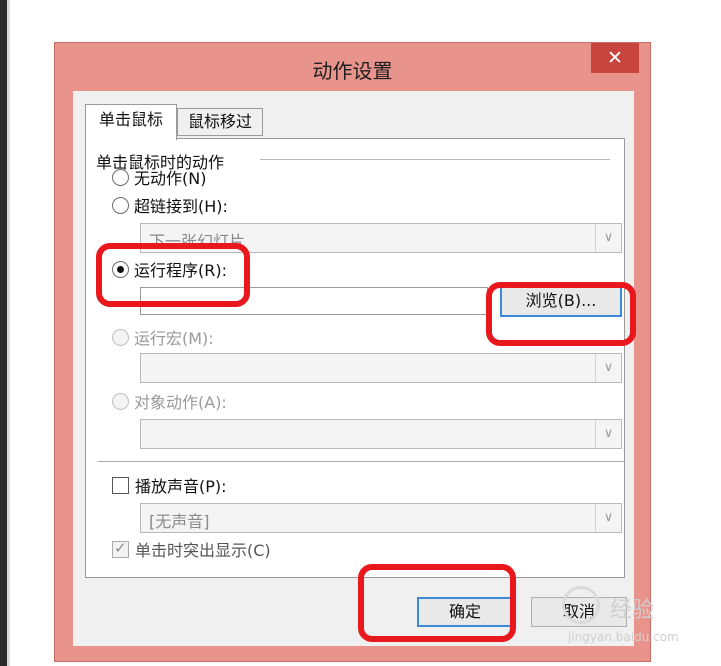  What do you see at coordinates (623, 637) in the screenshot?
I see `watermark-url: jingyan.baidu.com` at bounding box center [623, 637].